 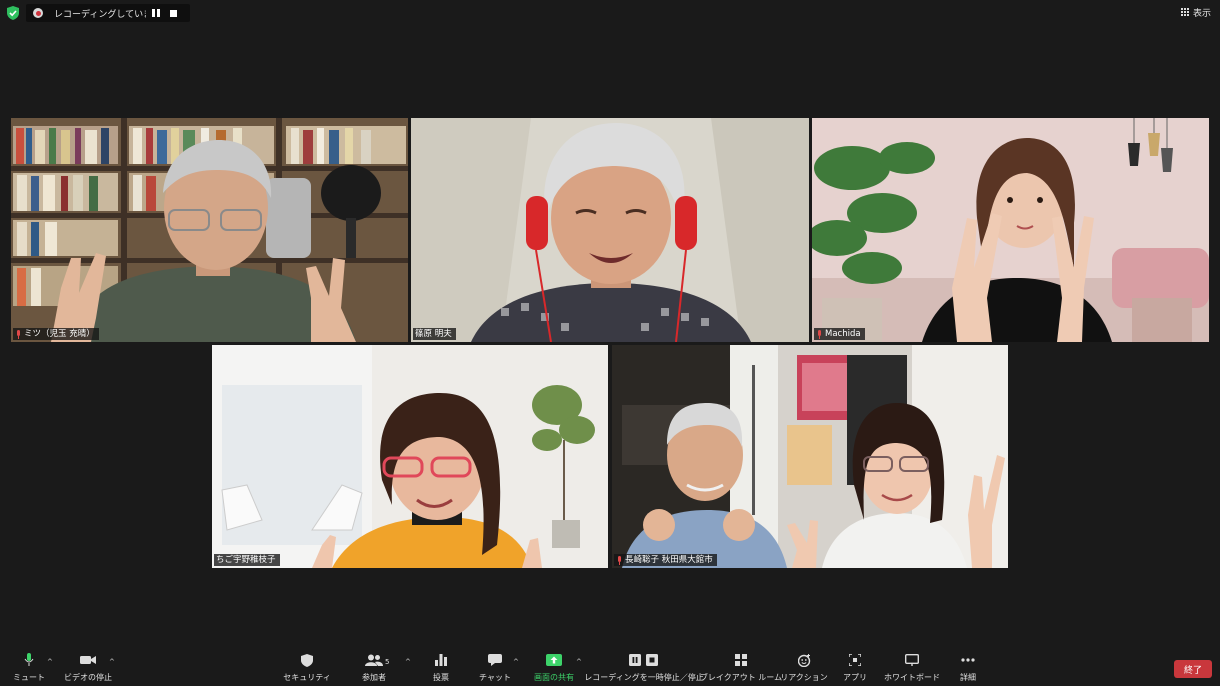 I want to click on video-tile-3: Machida, so click(x=1010, y=230).